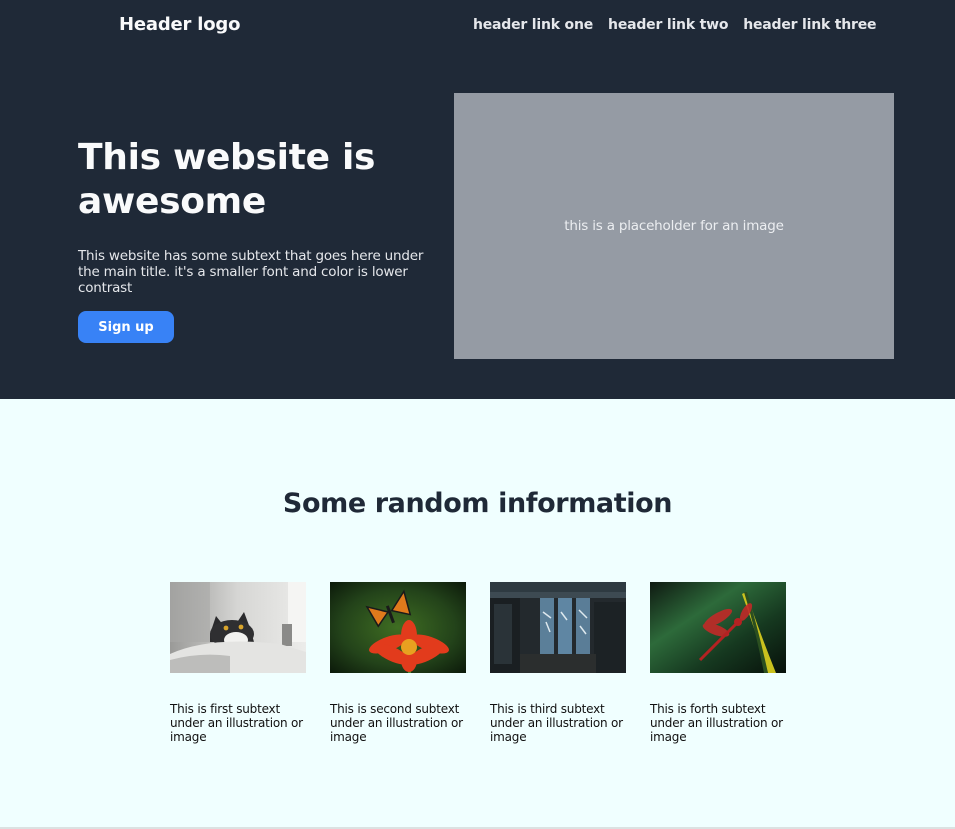 The image size is (955, 829). I want to click on header-link-three: header link three, so click(809, 25).